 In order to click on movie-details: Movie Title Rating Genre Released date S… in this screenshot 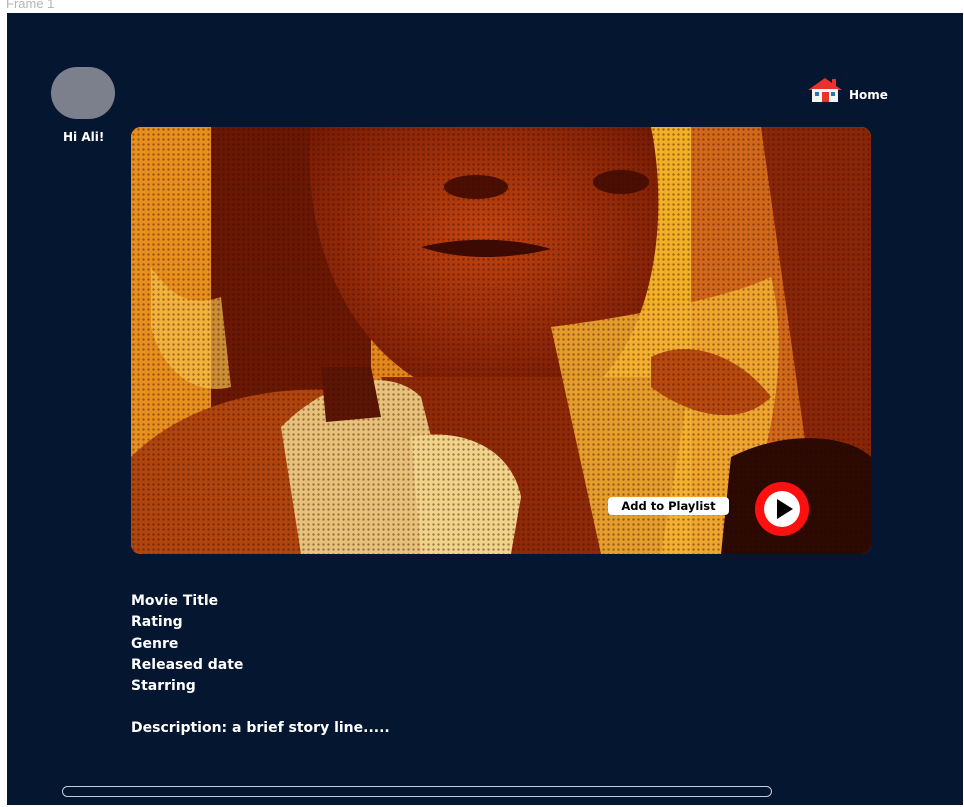, I will do `click(260, 665)`.